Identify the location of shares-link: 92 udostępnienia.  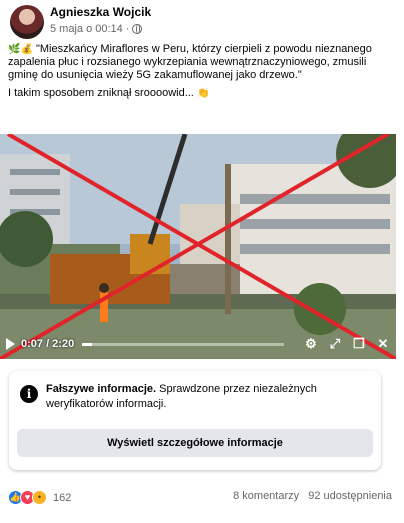
(350, 496).